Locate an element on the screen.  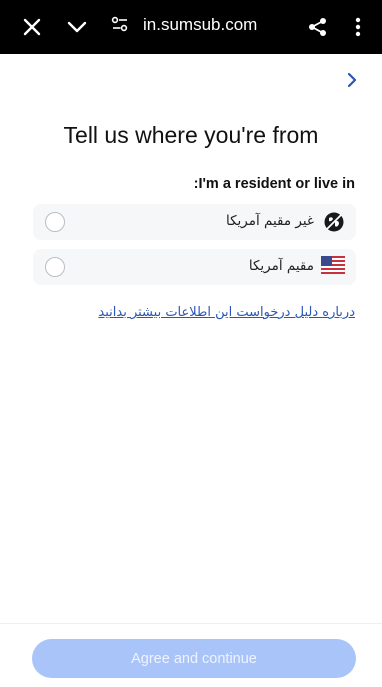
option-non-us-resident: غیر مقیم آمریکا is located at coordinates (194, 222).